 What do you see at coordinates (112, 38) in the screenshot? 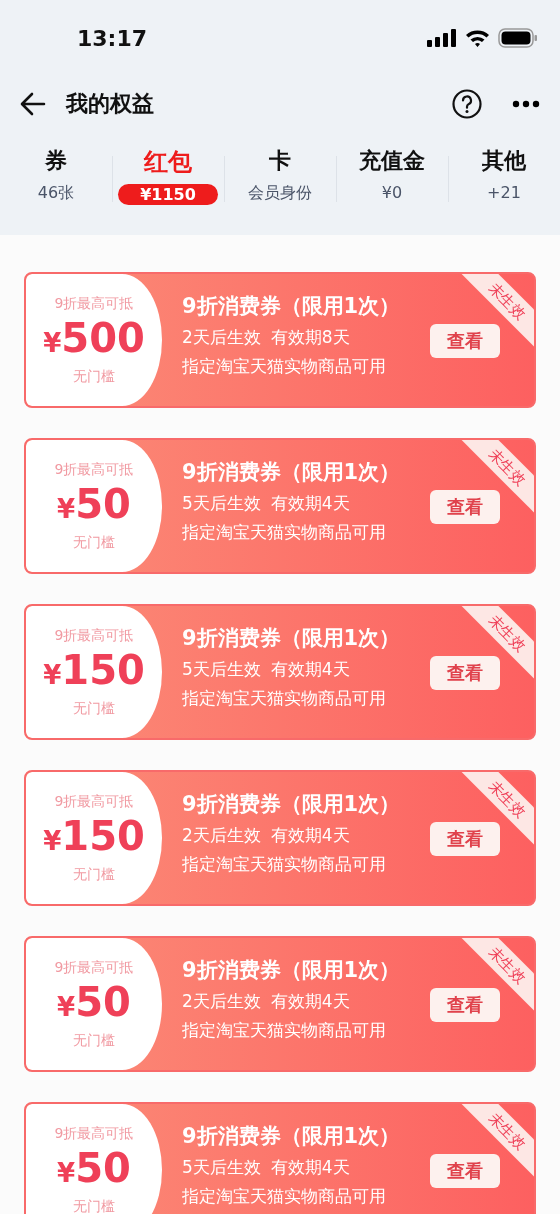
I see `status-time: 13:17` at bounding box center [112, 38].